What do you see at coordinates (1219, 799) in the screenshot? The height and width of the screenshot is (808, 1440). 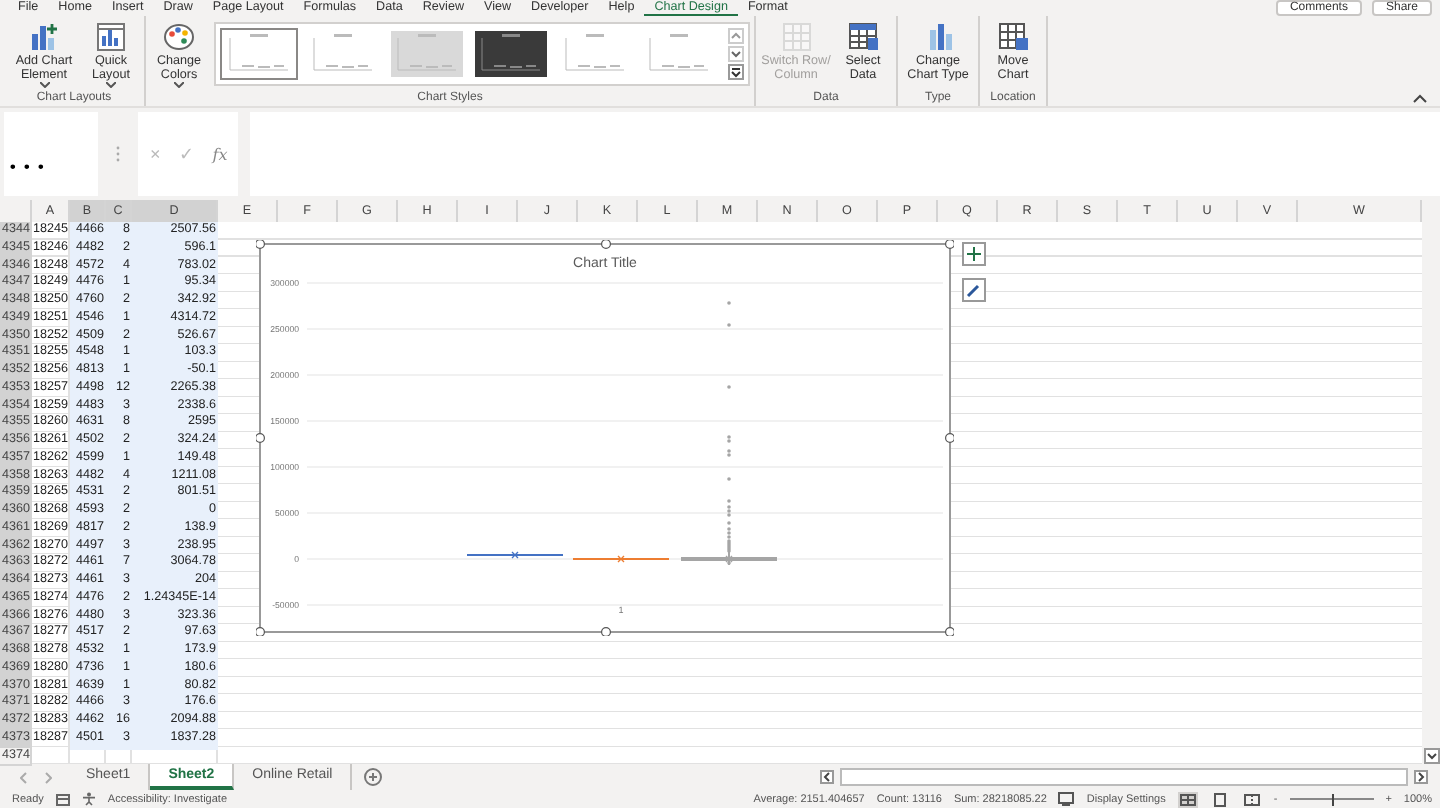 I see `page-layout-view-button` at bounding box center [1219, 799].